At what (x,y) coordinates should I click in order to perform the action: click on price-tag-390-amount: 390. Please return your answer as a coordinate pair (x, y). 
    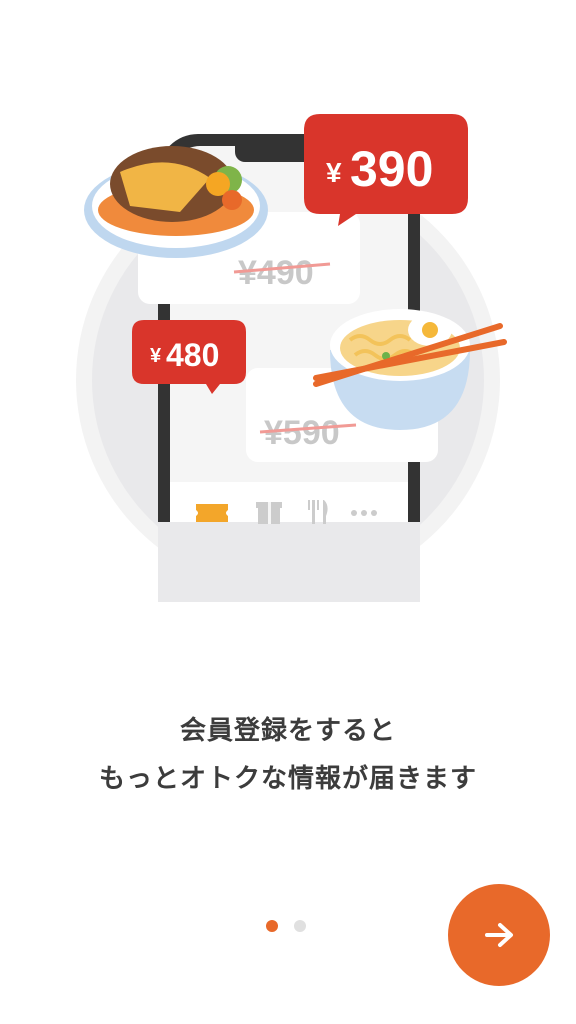
    Looking at the image, I should click on (391, 169).